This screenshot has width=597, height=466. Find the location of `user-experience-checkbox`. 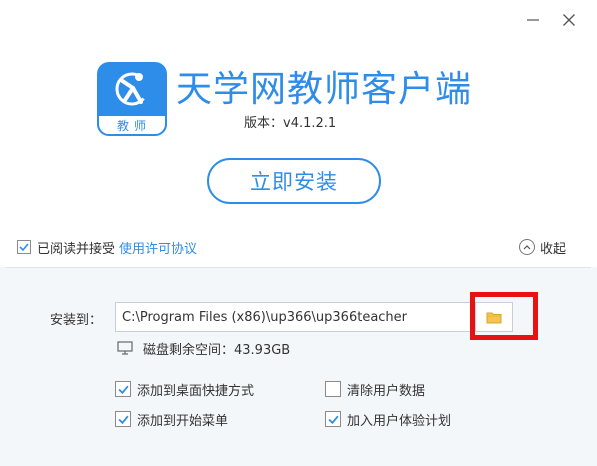

user-experience-checkbox is located at coordinates (333, 419).